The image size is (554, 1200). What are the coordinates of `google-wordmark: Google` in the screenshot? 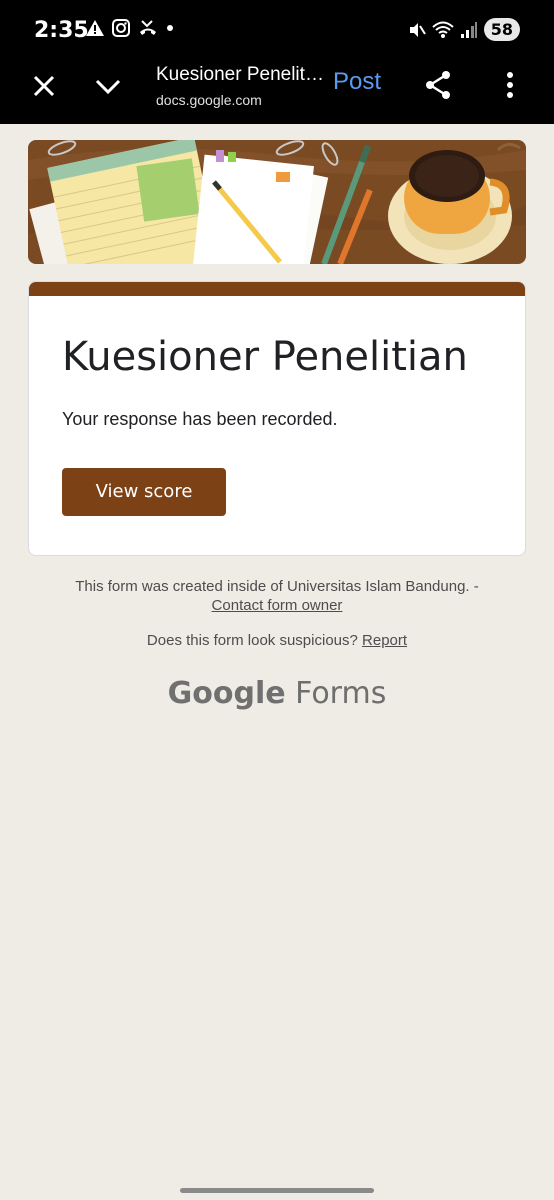 It's located at (226, 693).